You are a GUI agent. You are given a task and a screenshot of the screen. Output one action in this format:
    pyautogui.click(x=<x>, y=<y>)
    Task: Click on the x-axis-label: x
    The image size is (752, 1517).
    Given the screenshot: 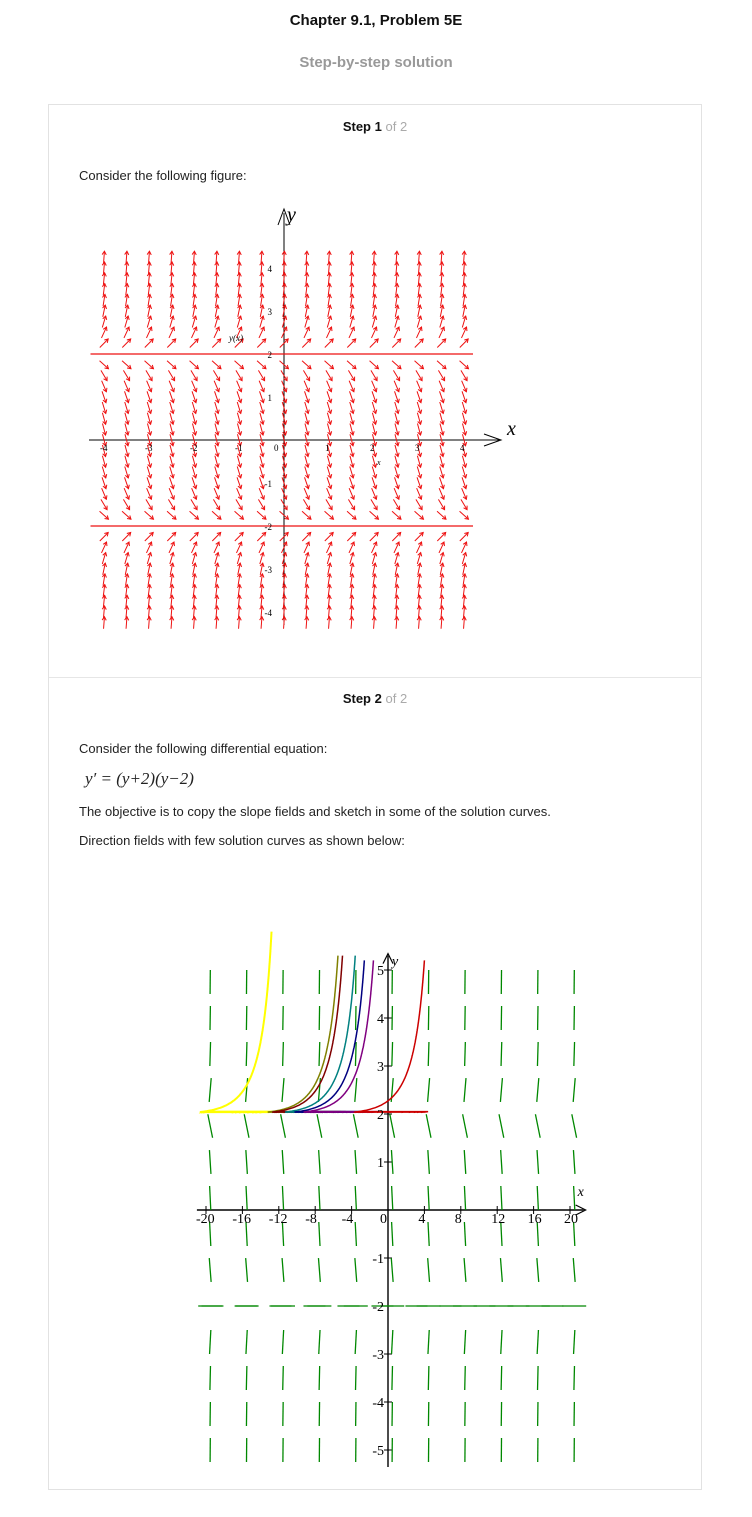 What is the action you would take?
    pyautogui.click(x=581, y=1192)
    